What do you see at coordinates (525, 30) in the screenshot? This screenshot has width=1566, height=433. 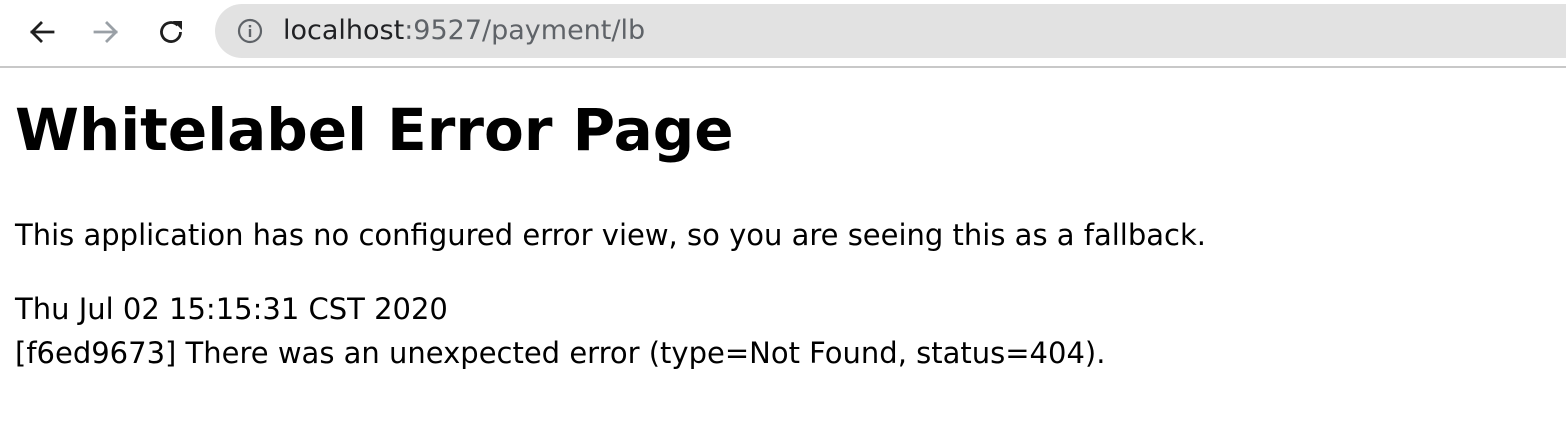 I see `url-path: :9527/payment/lb` at bounding box center [525, 30].